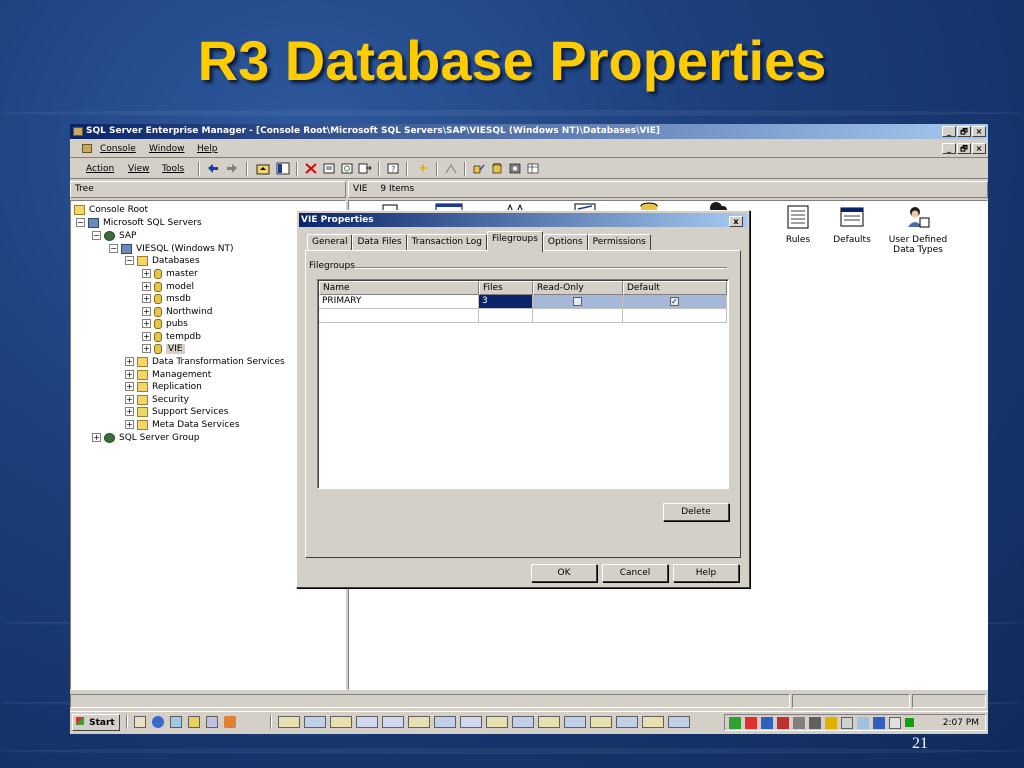 This screenshot has height=768, width=1024. What do you see at coordinates (365, 168) in the screenshot?
I see `export-list-icon` at bounding box center [365, 168].